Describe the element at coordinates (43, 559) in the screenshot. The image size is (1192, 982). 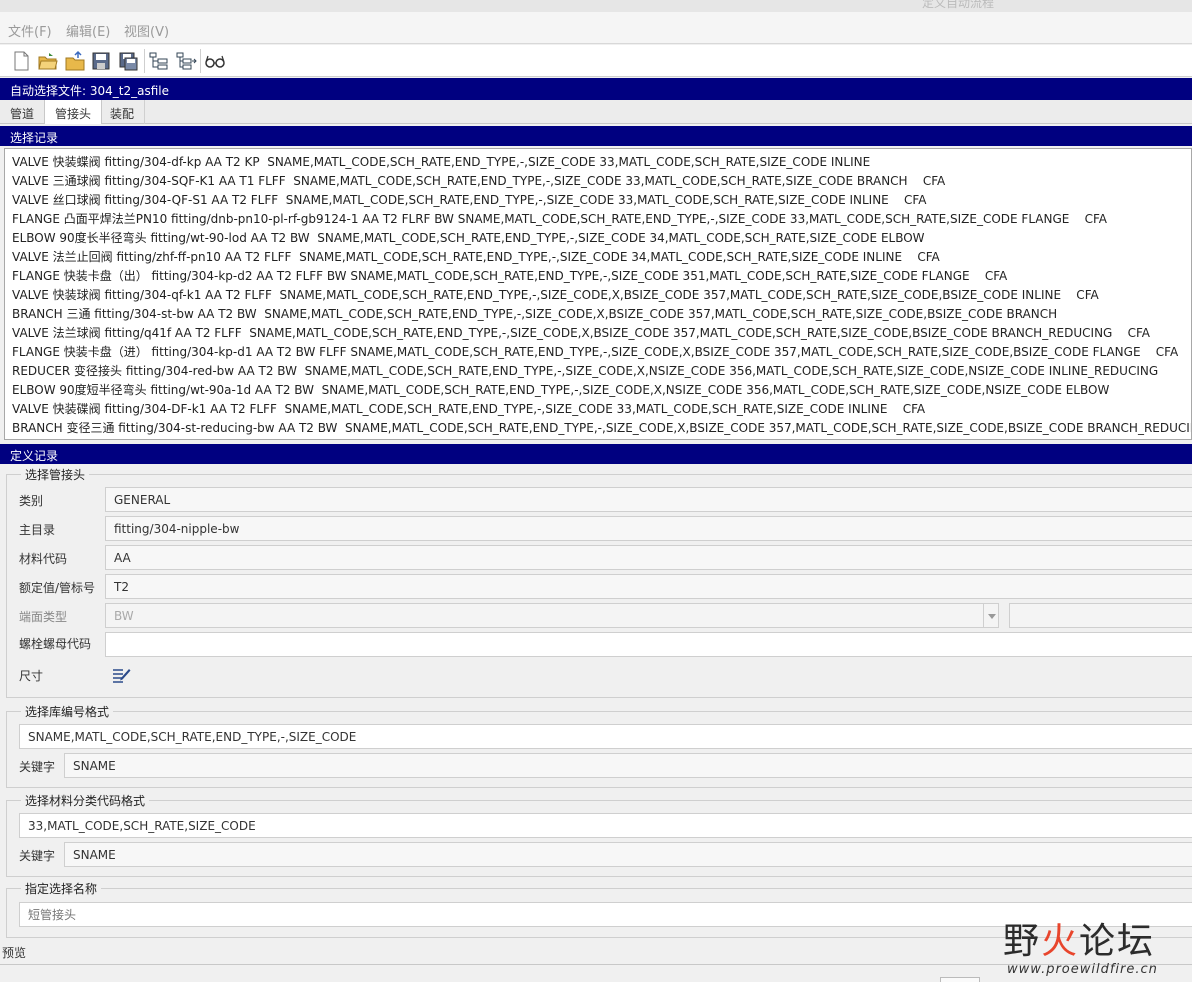
I see `material-code-label: 材料代码` at that location.